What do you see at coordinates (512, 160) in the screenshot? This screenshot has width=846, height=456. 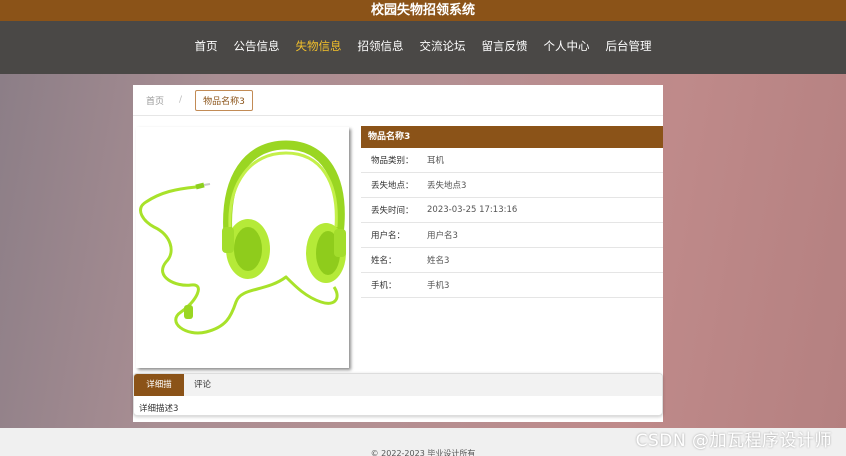 I see `info-row-category: 物品类别： 耳机` at bounding box center [512, 160].